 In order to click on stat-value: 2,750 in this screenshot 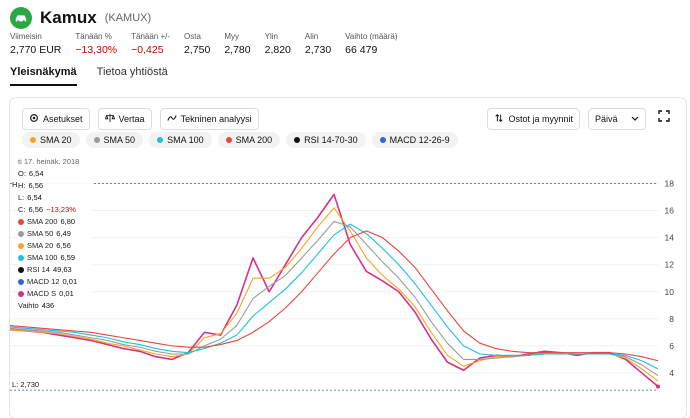, I will do `click(197, 50)`.